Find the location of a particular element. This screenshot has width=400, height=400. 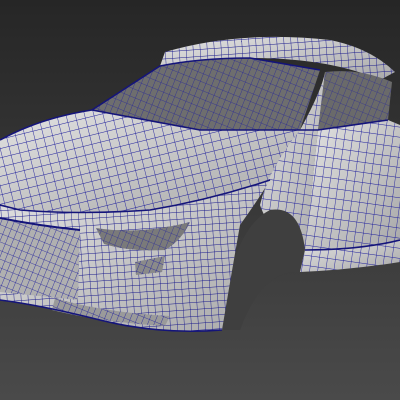

side-door-panel is located at coordinates (352, 185).